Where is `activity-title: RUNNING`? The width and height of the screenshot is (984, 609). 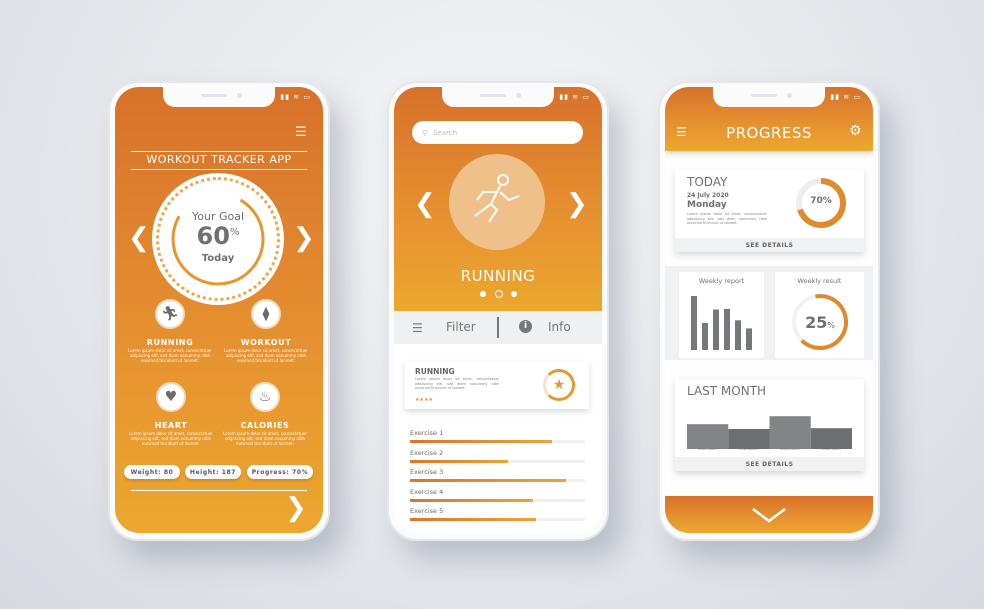
activity-title: RUNNING is located at coordinates (498, 276).